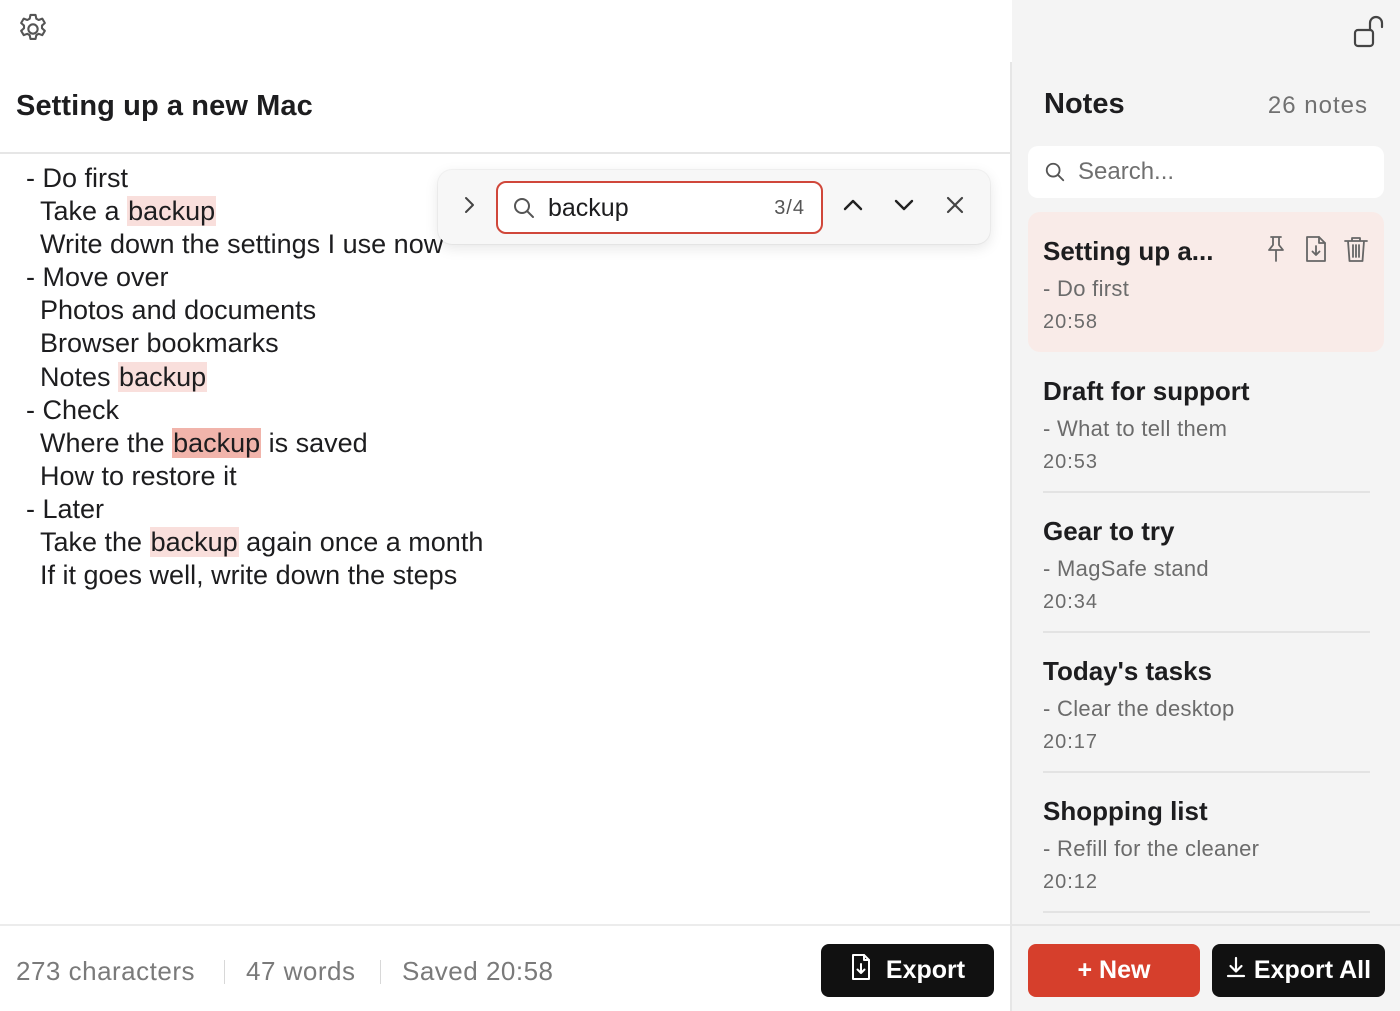 The height and width of the screenshot is (1011, 1400). I want to click on character-count: 273 characters, so click(105, 971).